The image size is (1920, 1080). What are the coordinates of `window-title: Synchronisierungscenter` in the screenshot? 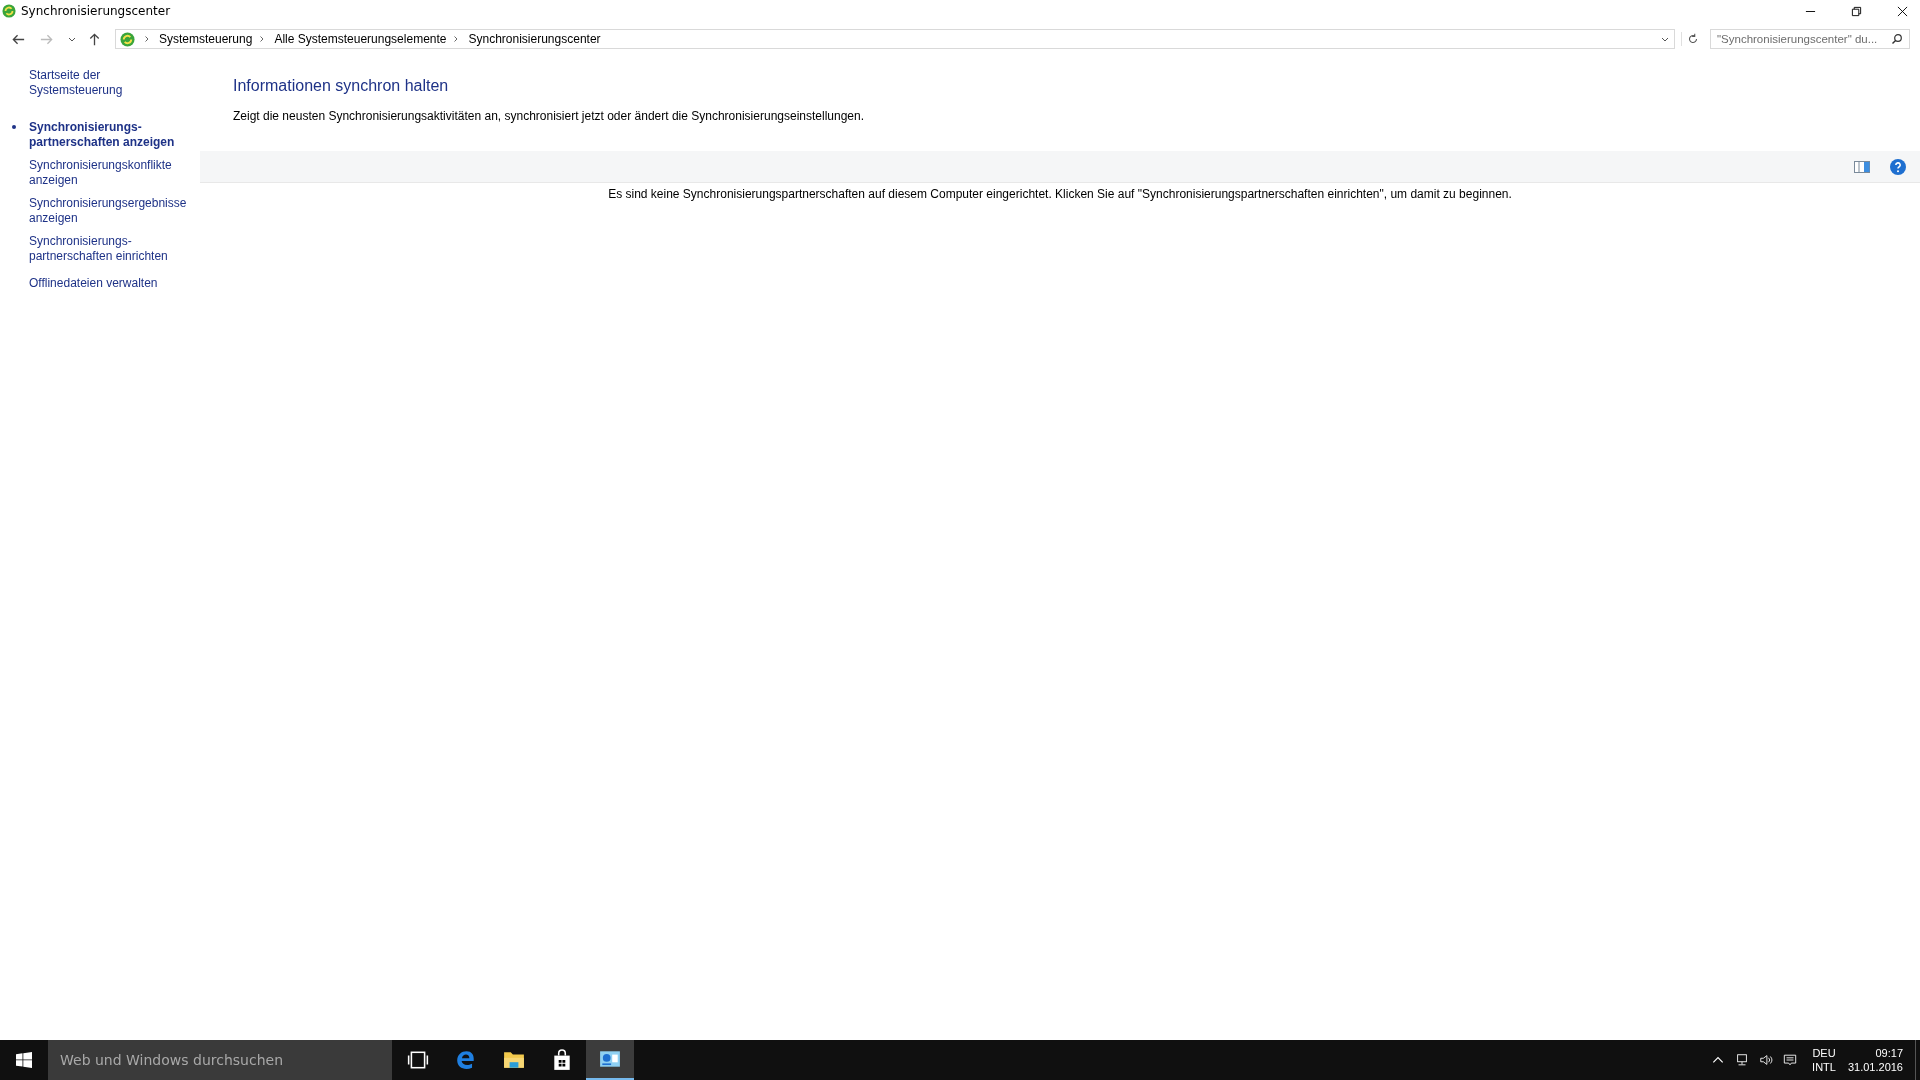 It's located at (96, 11).